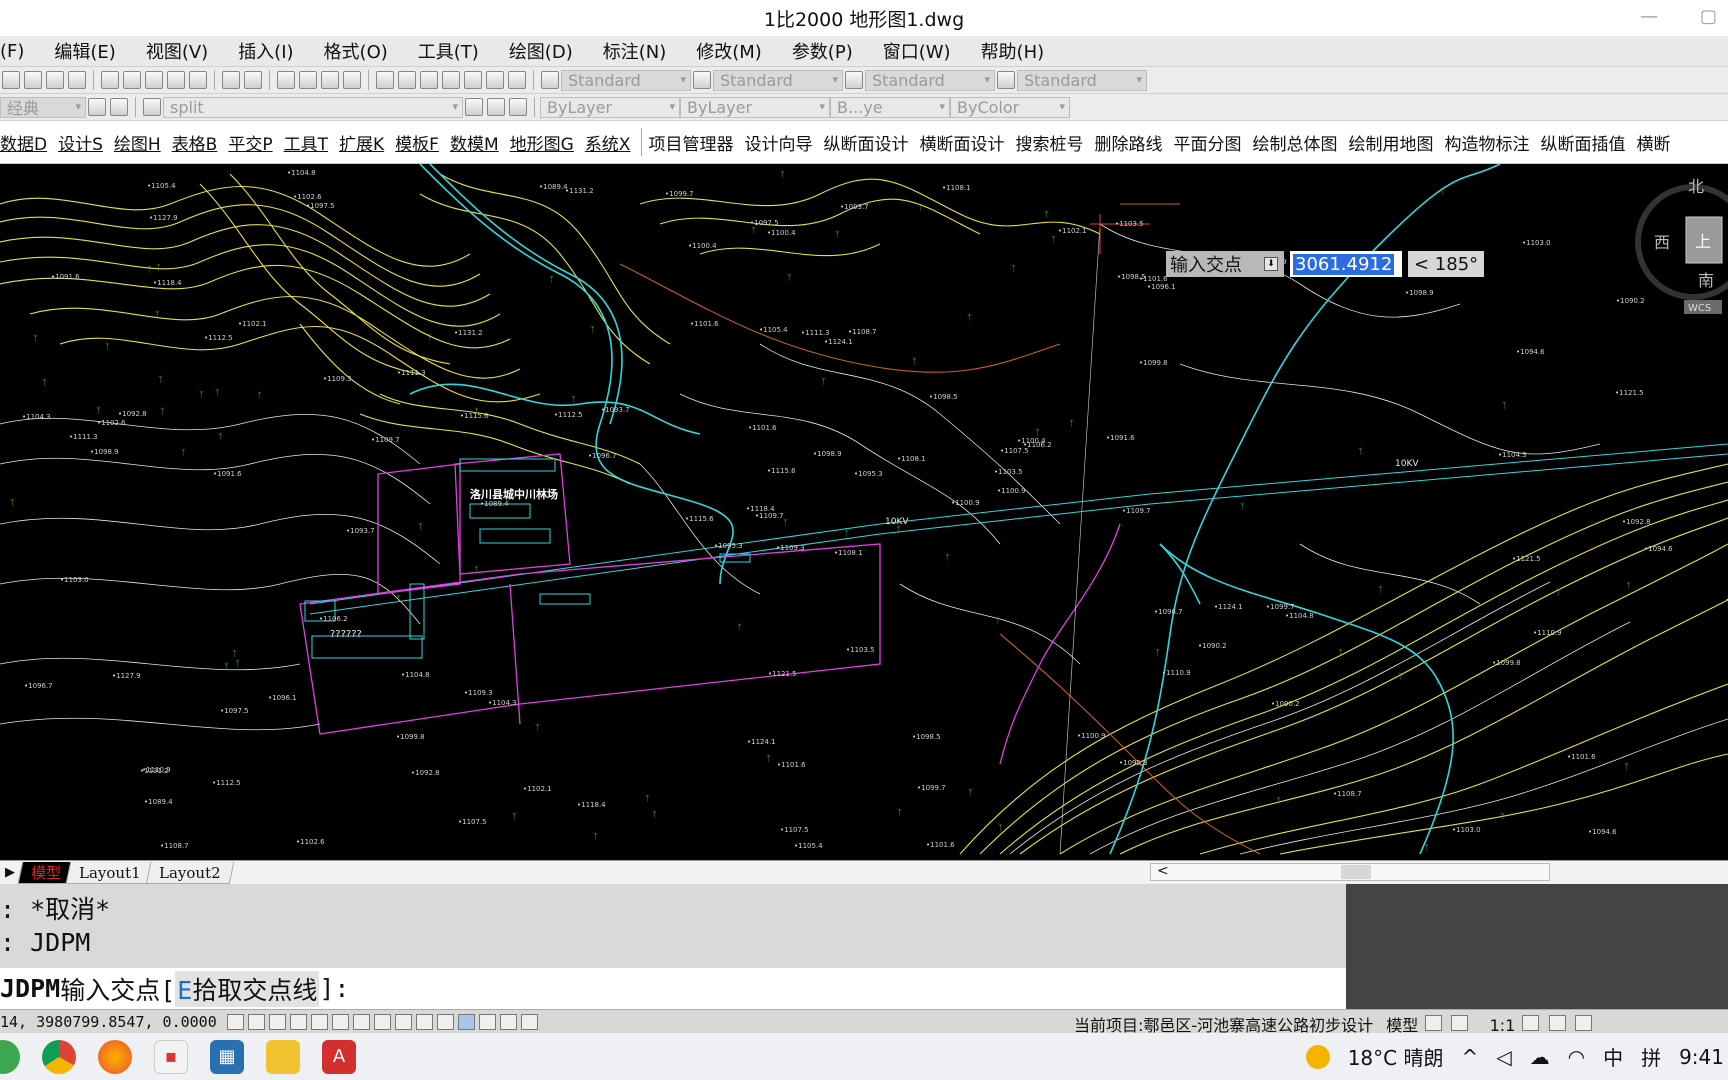 The image size is (1728, 1080). Describe the element at coordinates (496, 107) in the screenshot. I see `layer-previous-icon` at that location.